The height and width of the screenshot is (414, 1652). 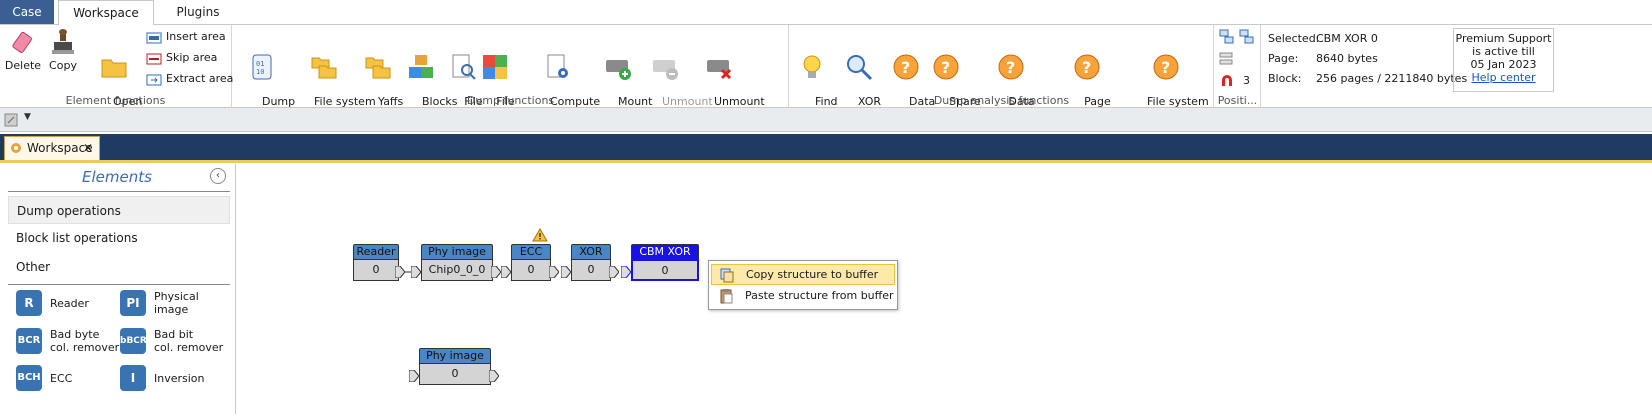 What do you see at coordinates (260, 72) in the screenshot?
I see `svg-text: 10` at bounding box center [260, 72].